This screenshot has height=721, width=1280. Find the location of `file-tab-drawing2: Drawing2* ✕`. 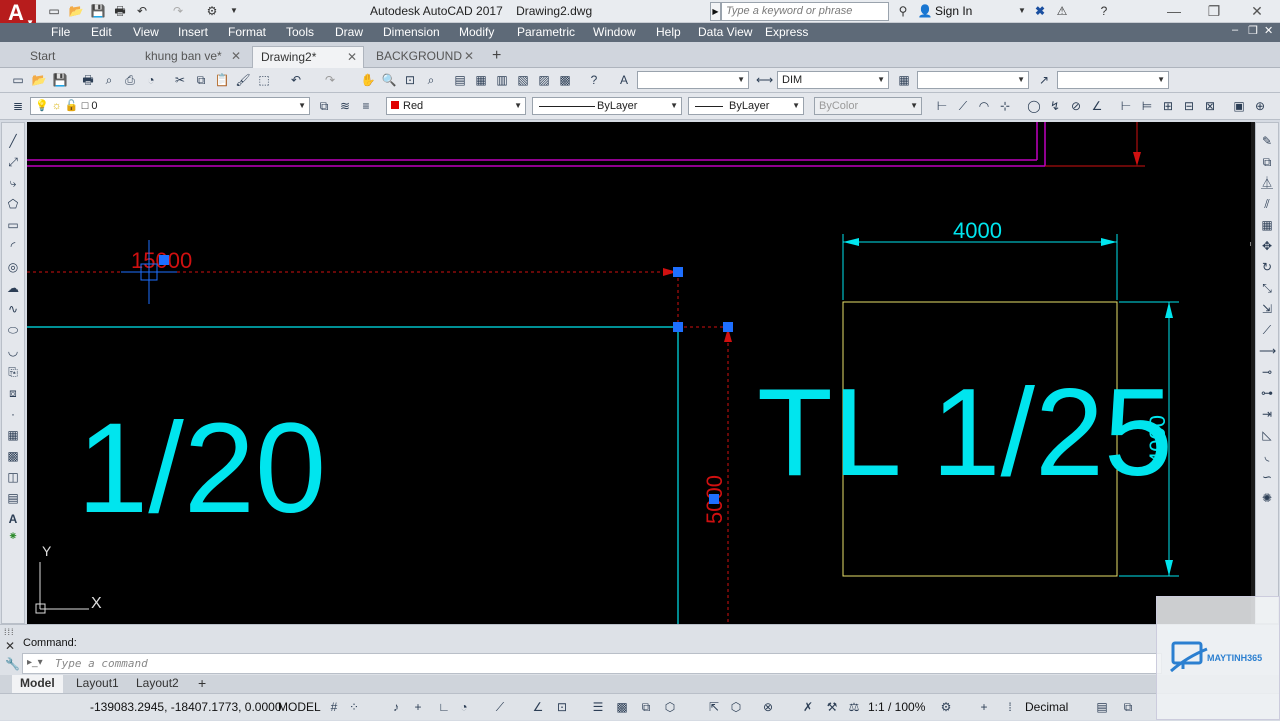

file-tab-drawing2: Drawing2* ✕ is located at coordinates (308, 57).